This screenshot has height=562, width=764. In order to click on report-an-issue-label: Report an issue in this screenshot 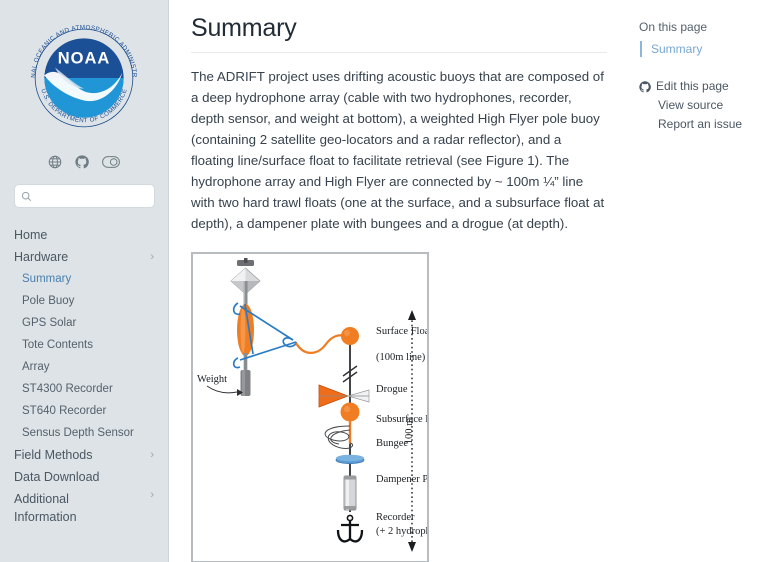, I will do `click(700, 124)`.